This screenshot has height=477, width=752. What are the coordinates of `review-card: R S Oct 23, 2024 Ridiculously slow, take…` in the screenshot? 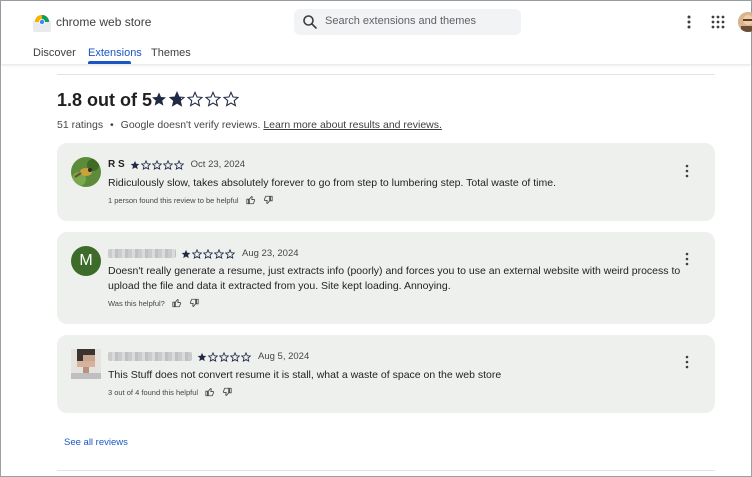 It's located at (386, 182).